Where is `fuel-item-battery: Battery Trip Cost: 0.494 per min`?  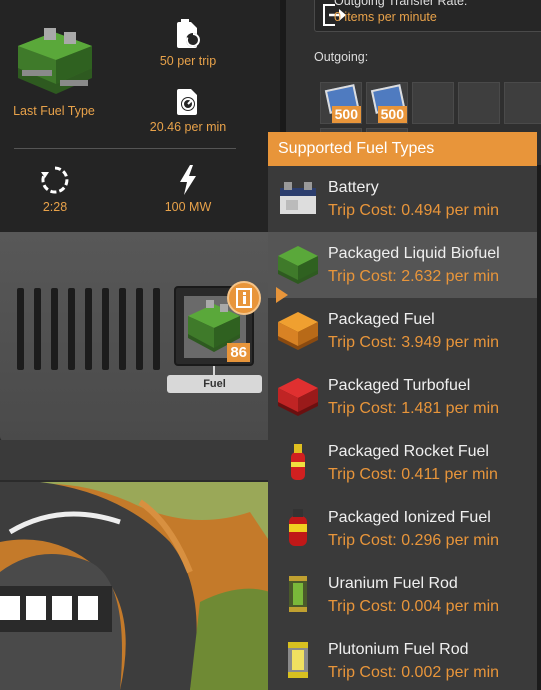 fuel-item-battery: Battery Trip Cost: 0.494 per min is located at coordinates (402, 199).